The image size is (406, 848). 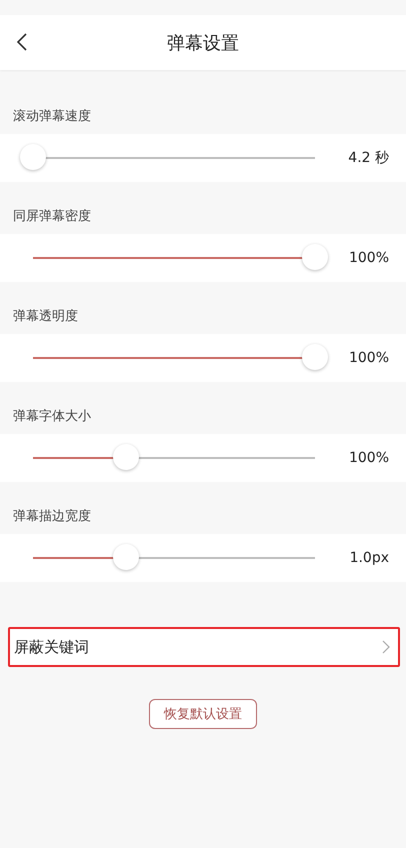 What do you see at coordinates (51, 647) in the screenshot?
I see `keyword-label: 屏蔽关键词` at bounding box center [51, 647].